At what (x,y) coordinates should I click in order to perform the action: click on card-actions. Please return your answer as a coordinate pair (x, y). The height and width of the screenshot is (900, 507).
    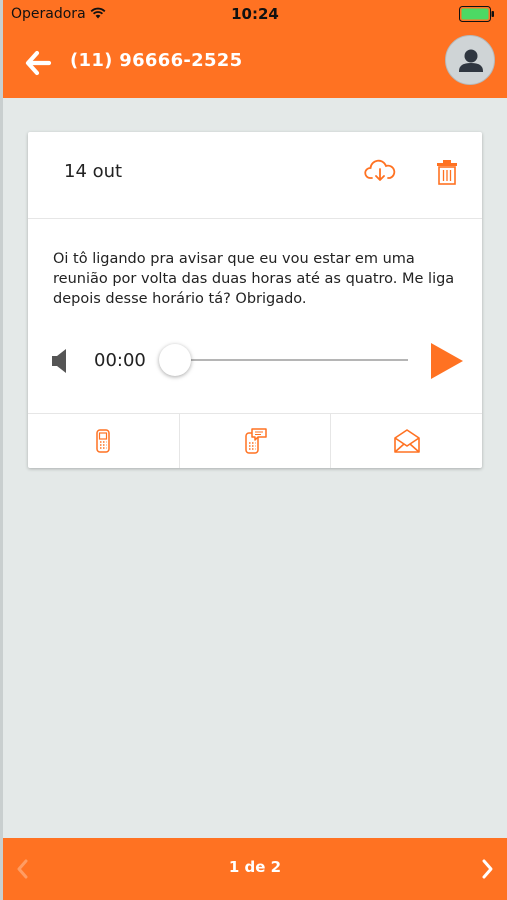
    Looking at the image, I should click on (255, 441).